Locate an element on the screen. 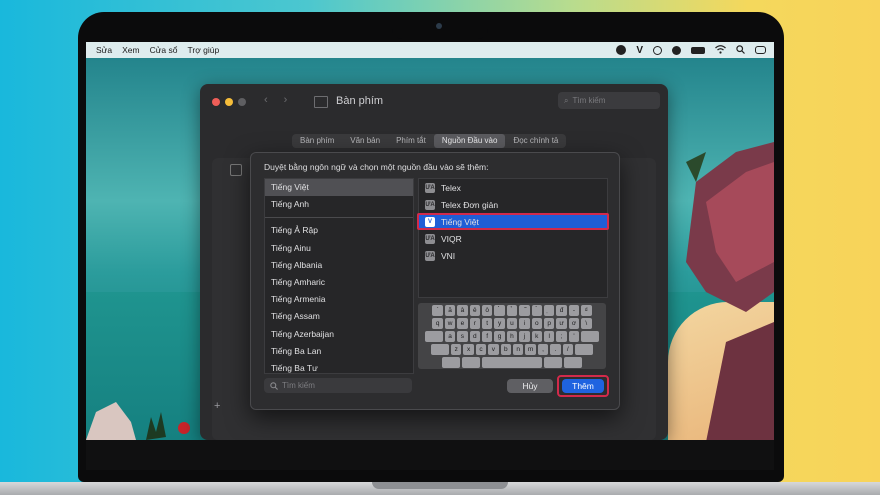 The width and height of the screenshot is (880, 495). minimize-button is located at coordinates (229, 102).